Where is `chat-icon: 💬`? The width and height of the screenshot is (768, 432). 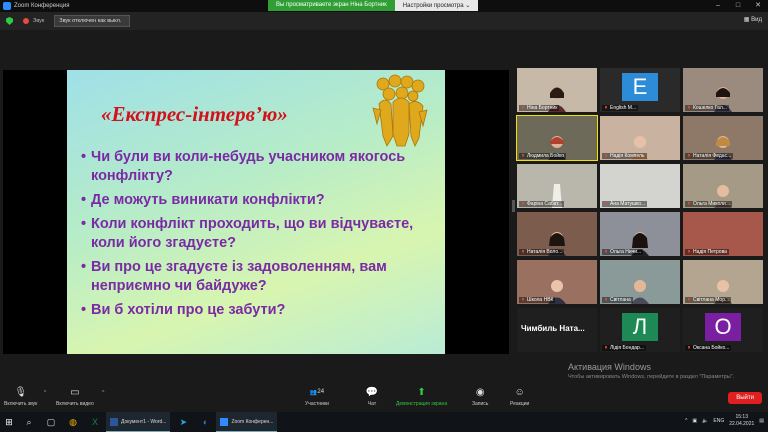
chat-icon: 💬 is located at coordinates (372, 392).